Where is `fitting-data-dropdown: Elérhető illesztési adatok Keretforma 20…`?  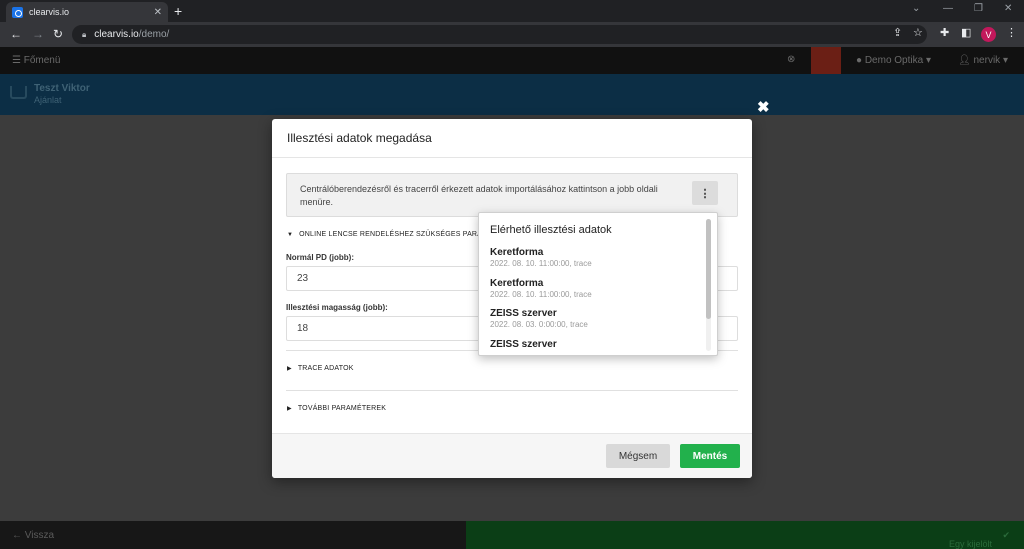
fitting-data-dropdown: Elérhető illesztési adatok Keretforma 20… is located at coordinates (598, 284).